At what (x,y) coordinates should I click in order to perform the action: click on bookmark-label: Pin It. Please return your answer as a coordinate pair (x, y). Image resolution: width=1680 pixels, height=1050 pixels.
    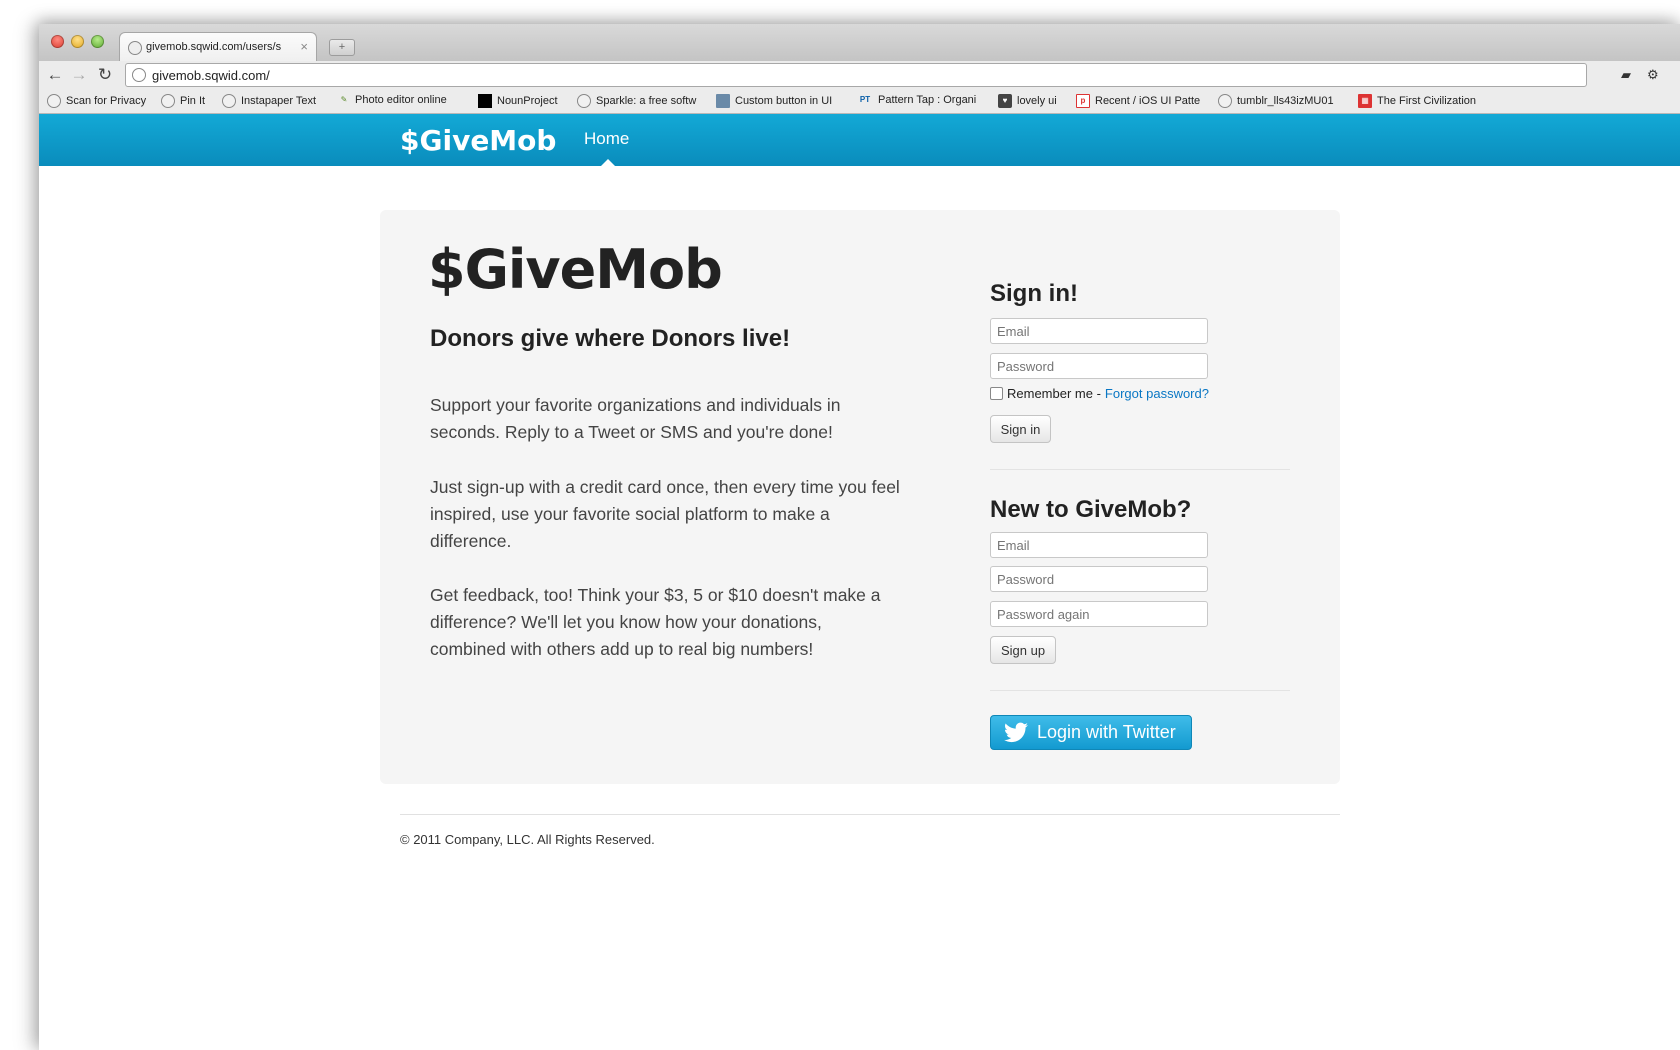
    Looking at the image, I should click on (193, 101).